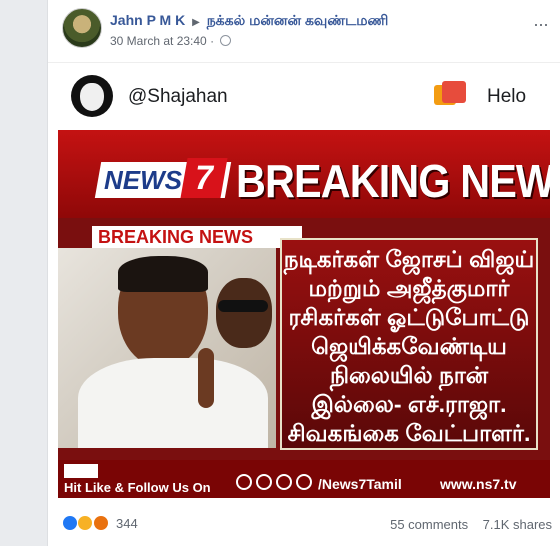 The height and width of the screenshot is (546, 560). Describe the element at coordinates (360, 484) in the screenshot. I see `social-handle: /News7Tamil` at that location.